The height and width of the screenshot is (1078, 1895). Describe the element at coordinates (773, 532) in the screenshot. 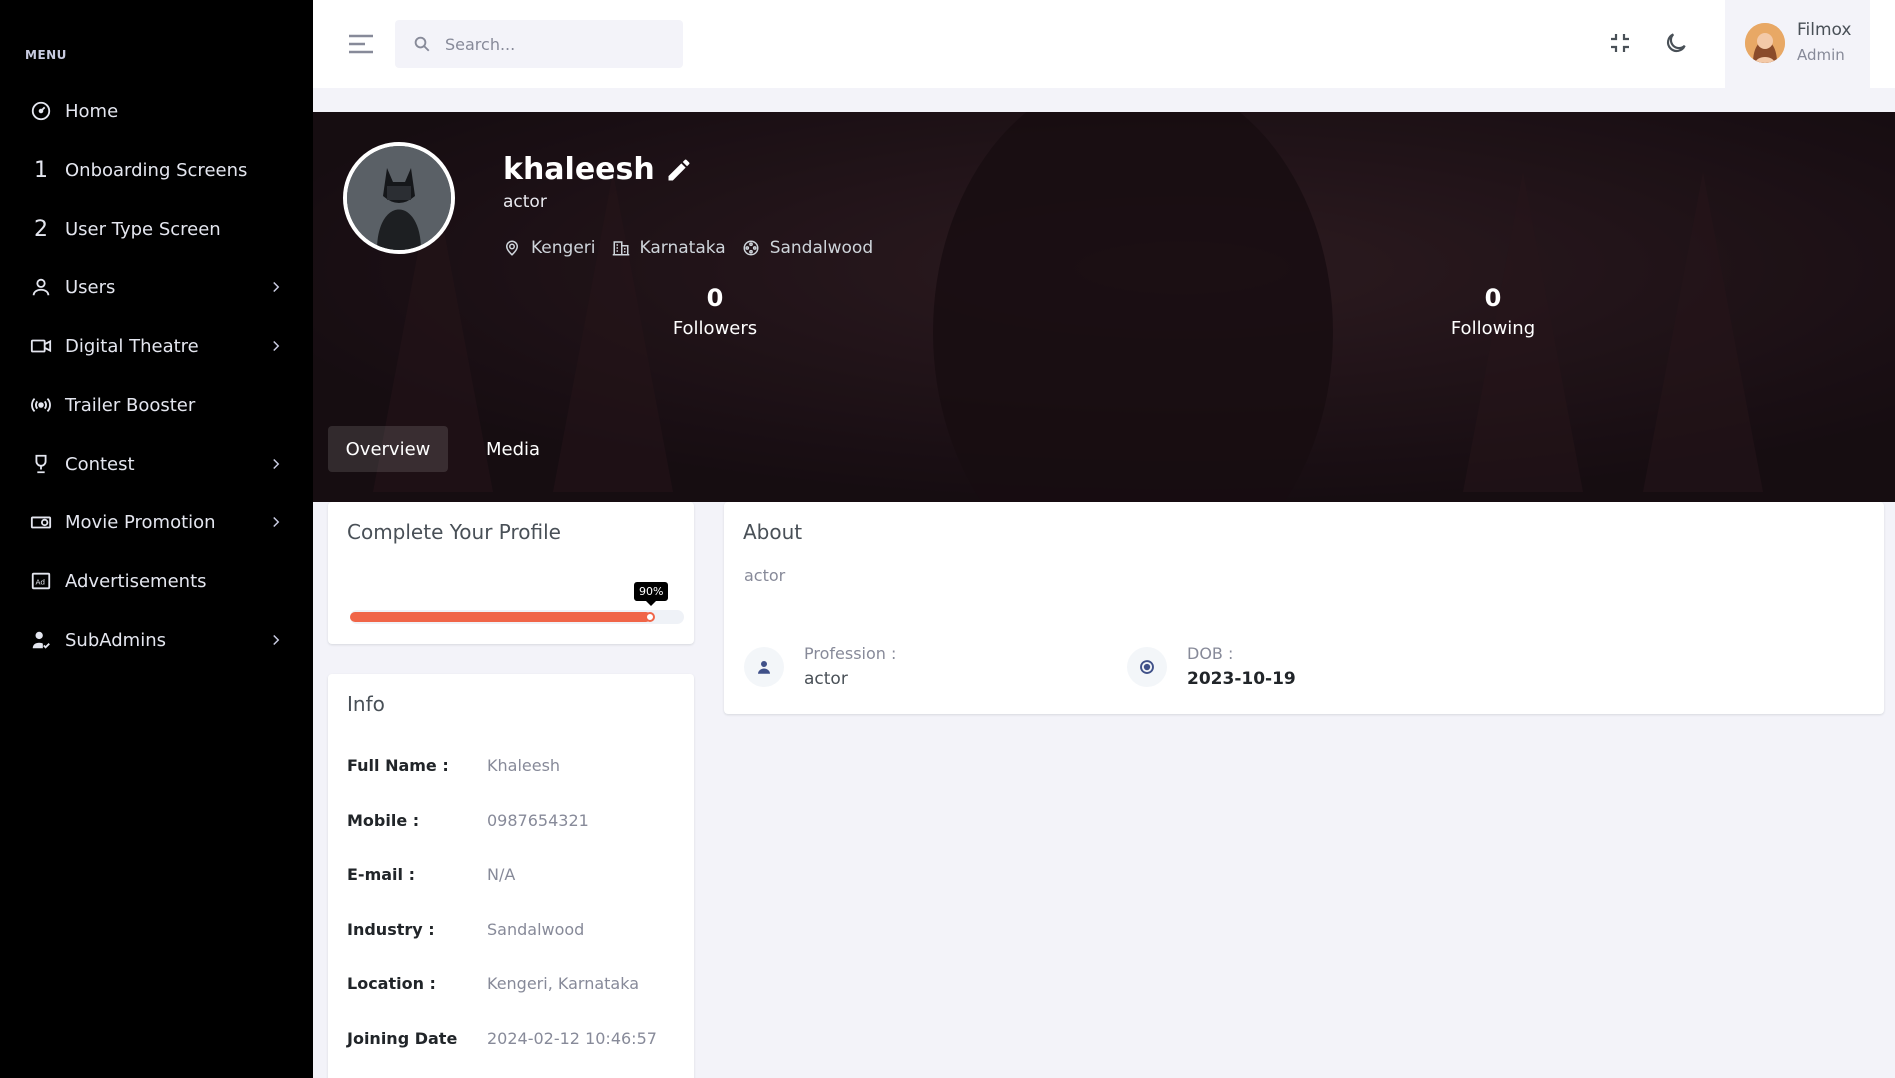

I see `about-title: About` at that location.